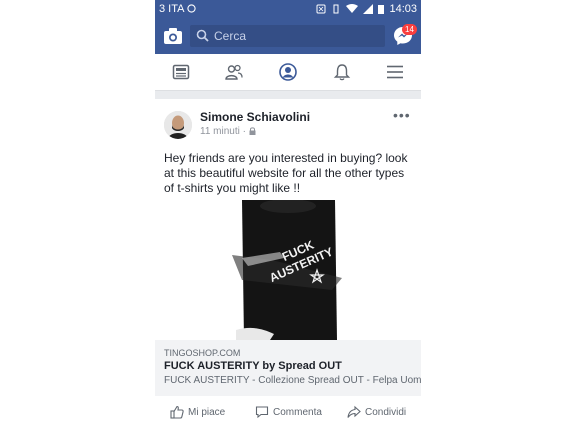 The height and width of the screenshot is (426, 576). Describe the element at coordinates (262, 412) in the screenshot. I see `comment-icon` at that location.